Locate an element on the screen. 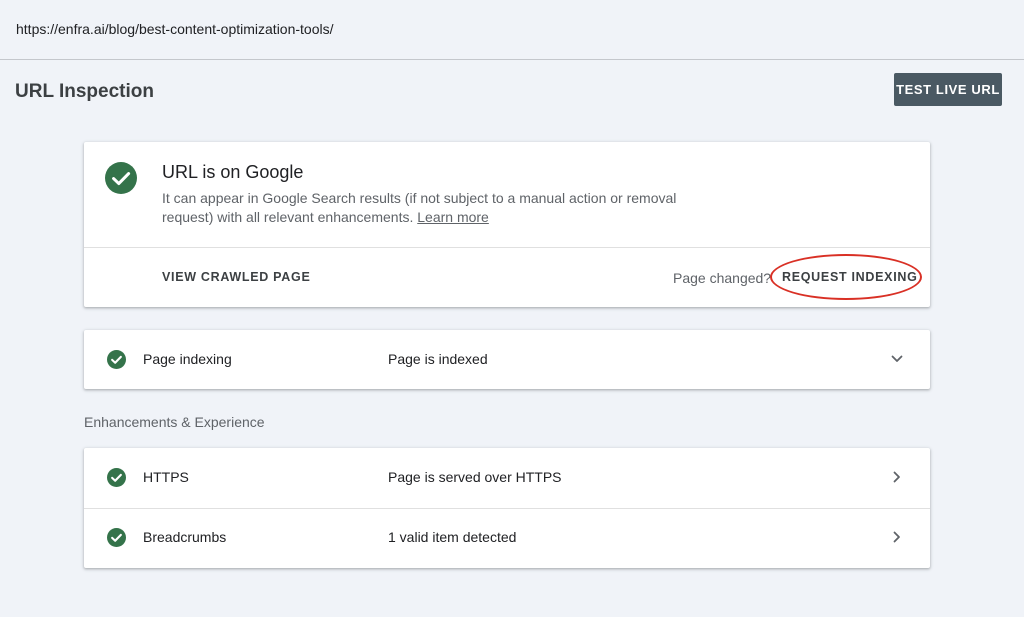 This screenshot has height=617, width=1024. row-value: 1 valid item detected is located at coordinates (452, 537).